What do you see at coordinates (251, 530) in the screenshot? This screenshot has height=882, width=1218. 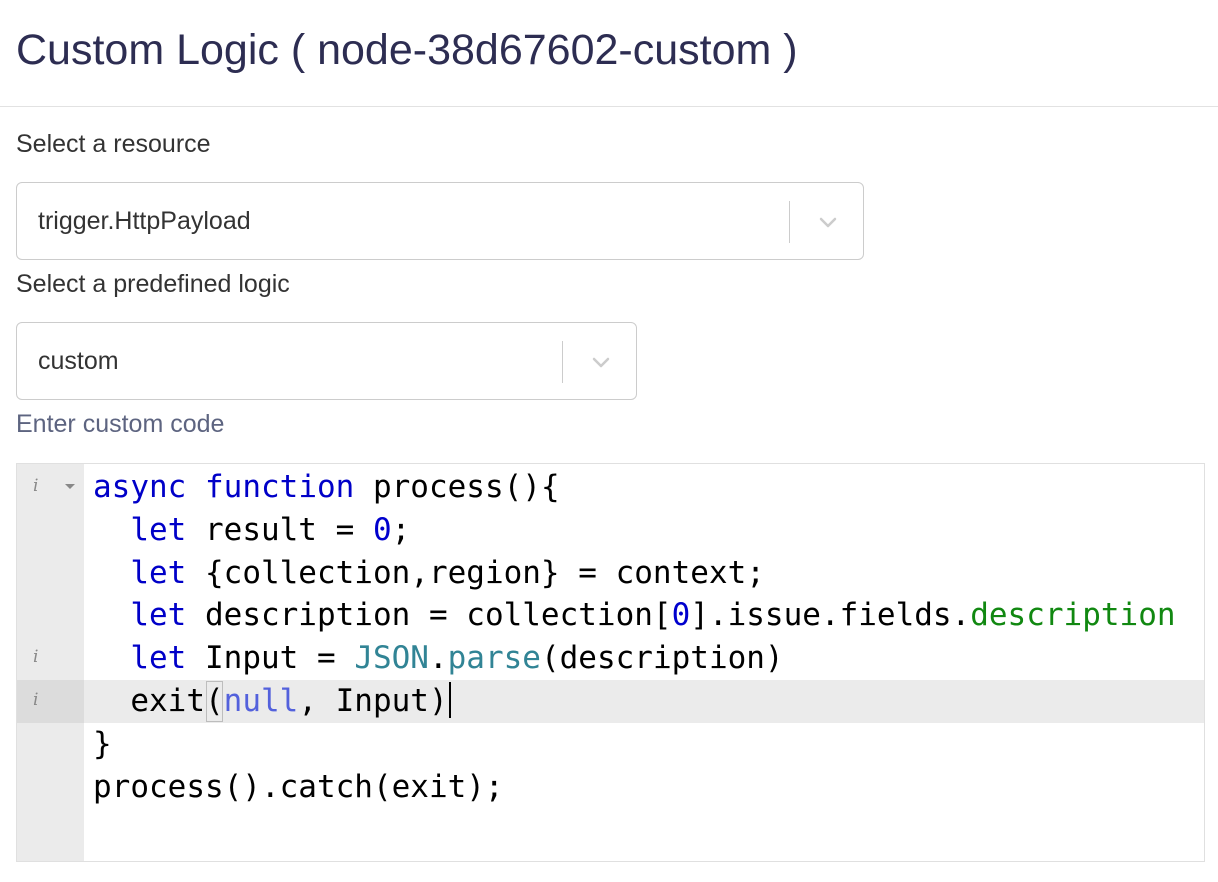 I see `code-line-text: let result = 0;` at bounding box center [251, 530].